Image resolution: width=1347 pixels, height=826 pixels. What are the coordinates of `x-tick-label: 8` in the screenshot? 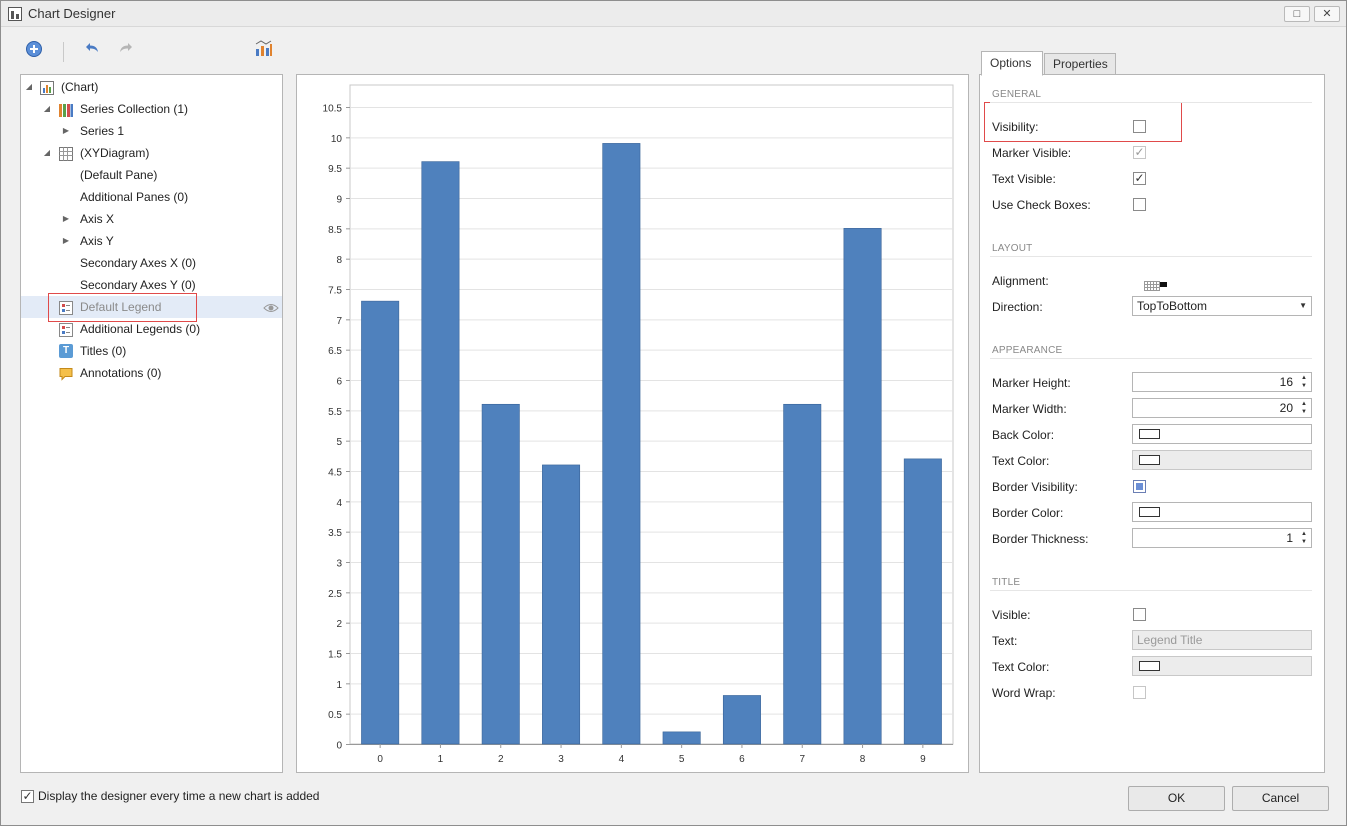 It's located at (863, 759).